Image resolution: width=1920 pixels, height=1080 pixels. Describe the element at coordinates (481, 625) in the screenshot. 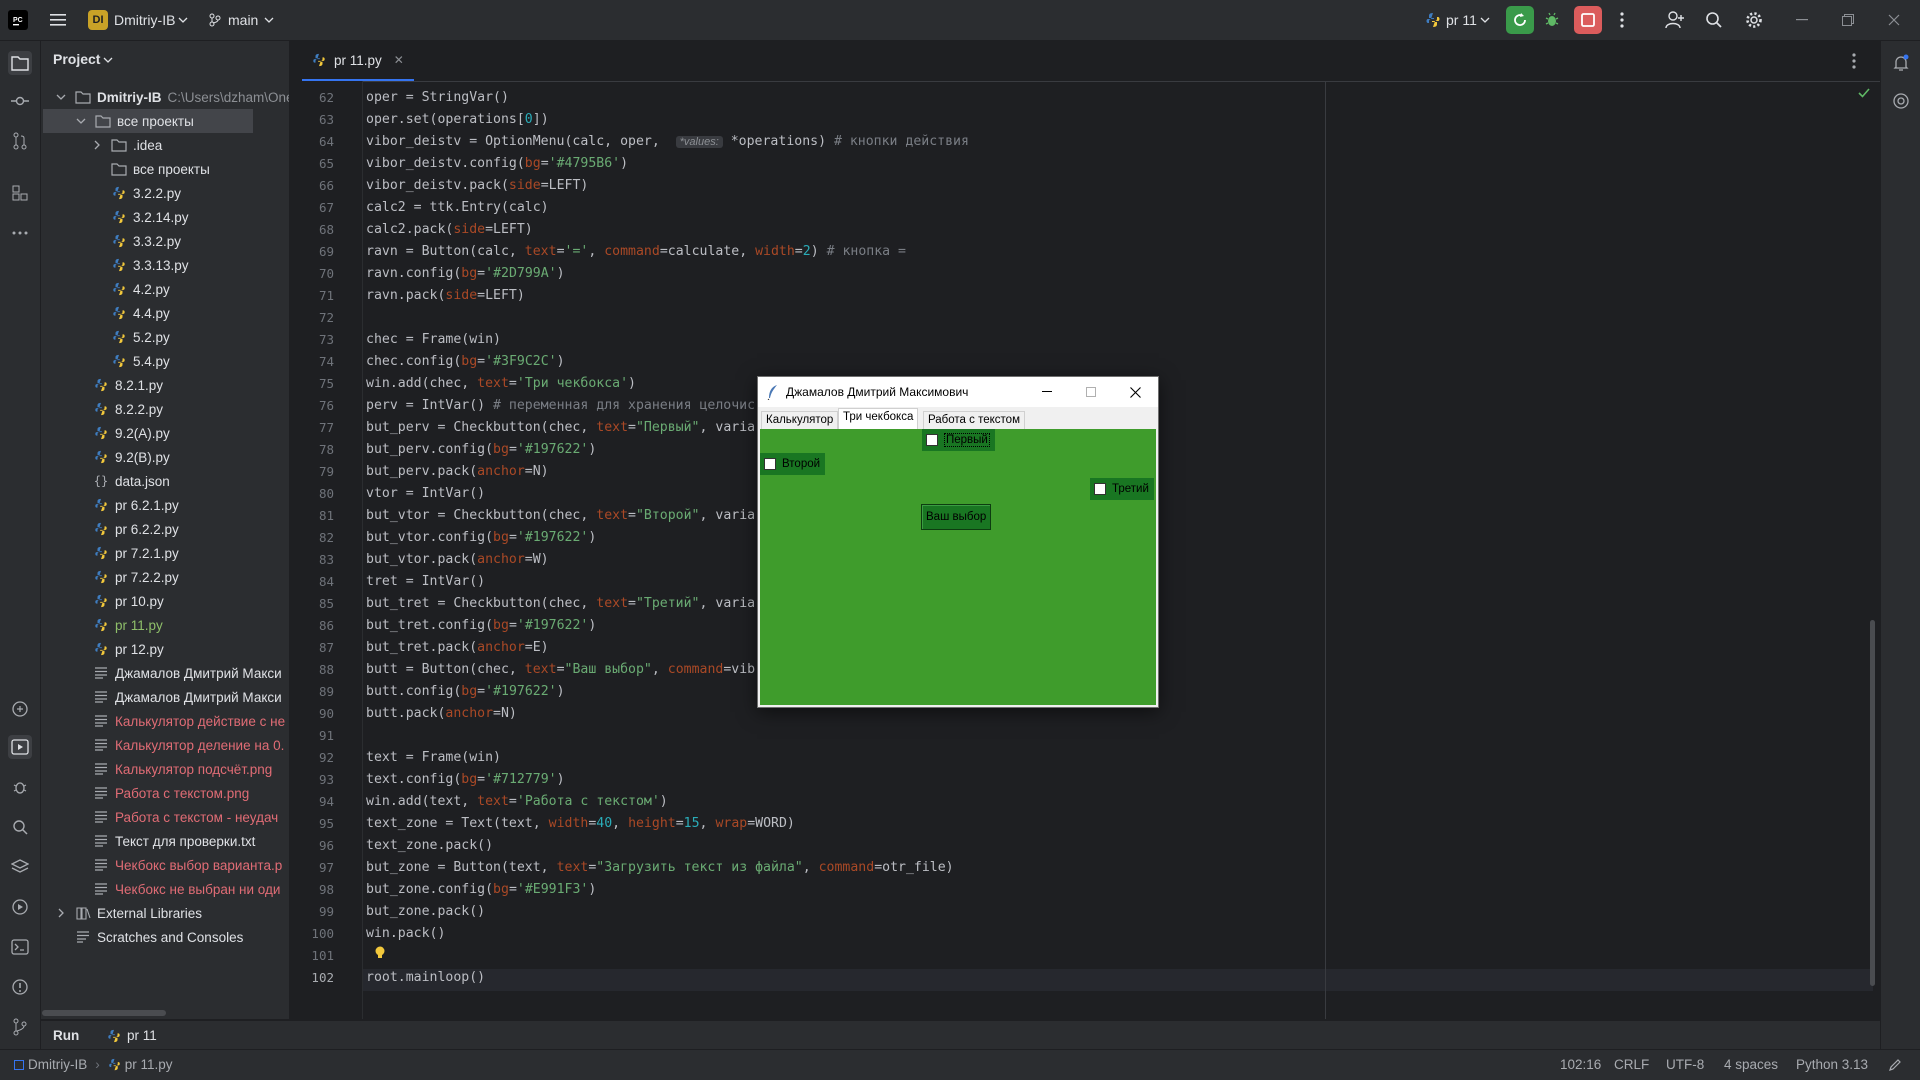

I see `code-line: but_tret.config(bg='#197622')` at that location.